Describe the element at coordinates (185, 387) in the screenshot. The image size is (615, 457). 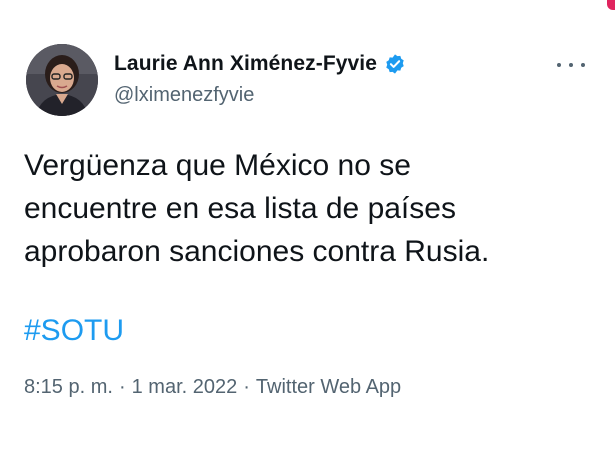
I see `tweet-date: 1 mar. 2022` at that location.